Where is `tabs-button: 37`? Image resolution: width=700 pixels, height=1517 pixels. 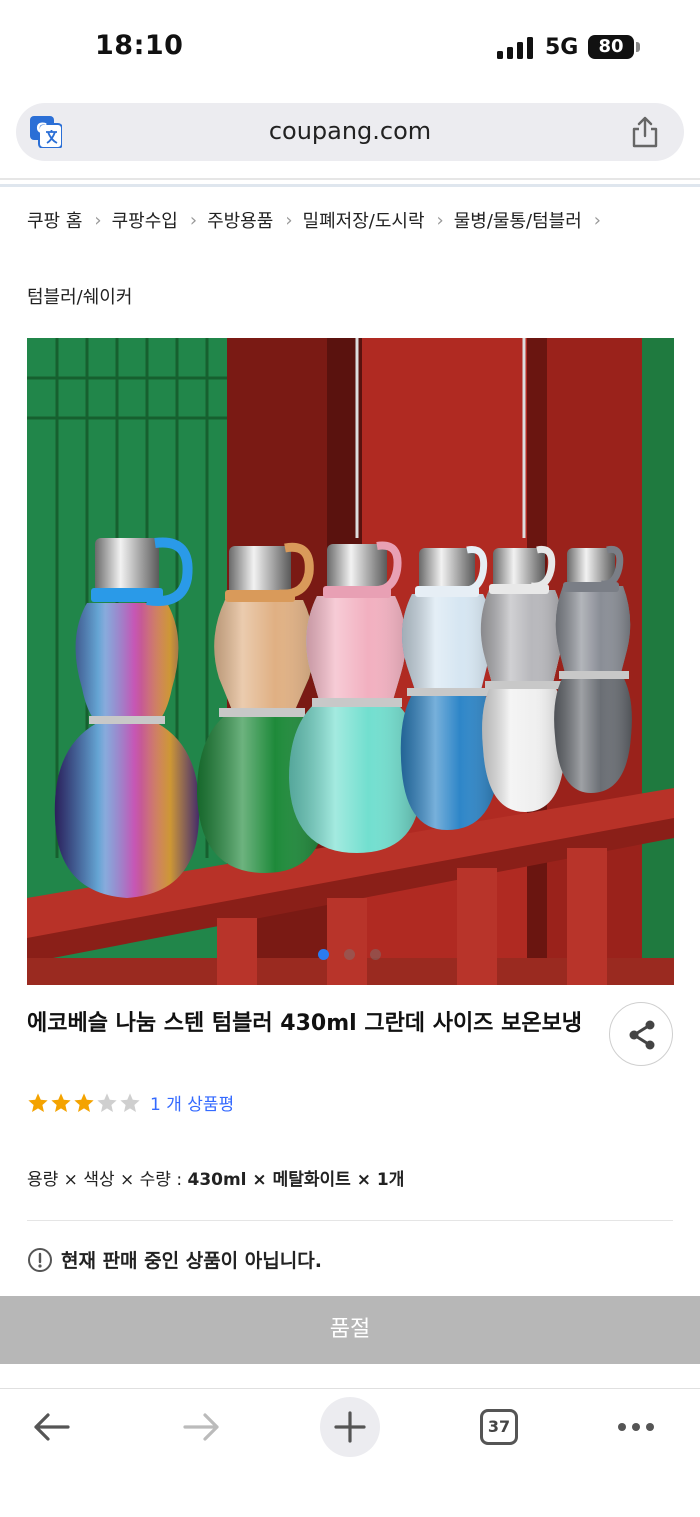 tabs-button: 37 is located at coordinates (499, 1427).